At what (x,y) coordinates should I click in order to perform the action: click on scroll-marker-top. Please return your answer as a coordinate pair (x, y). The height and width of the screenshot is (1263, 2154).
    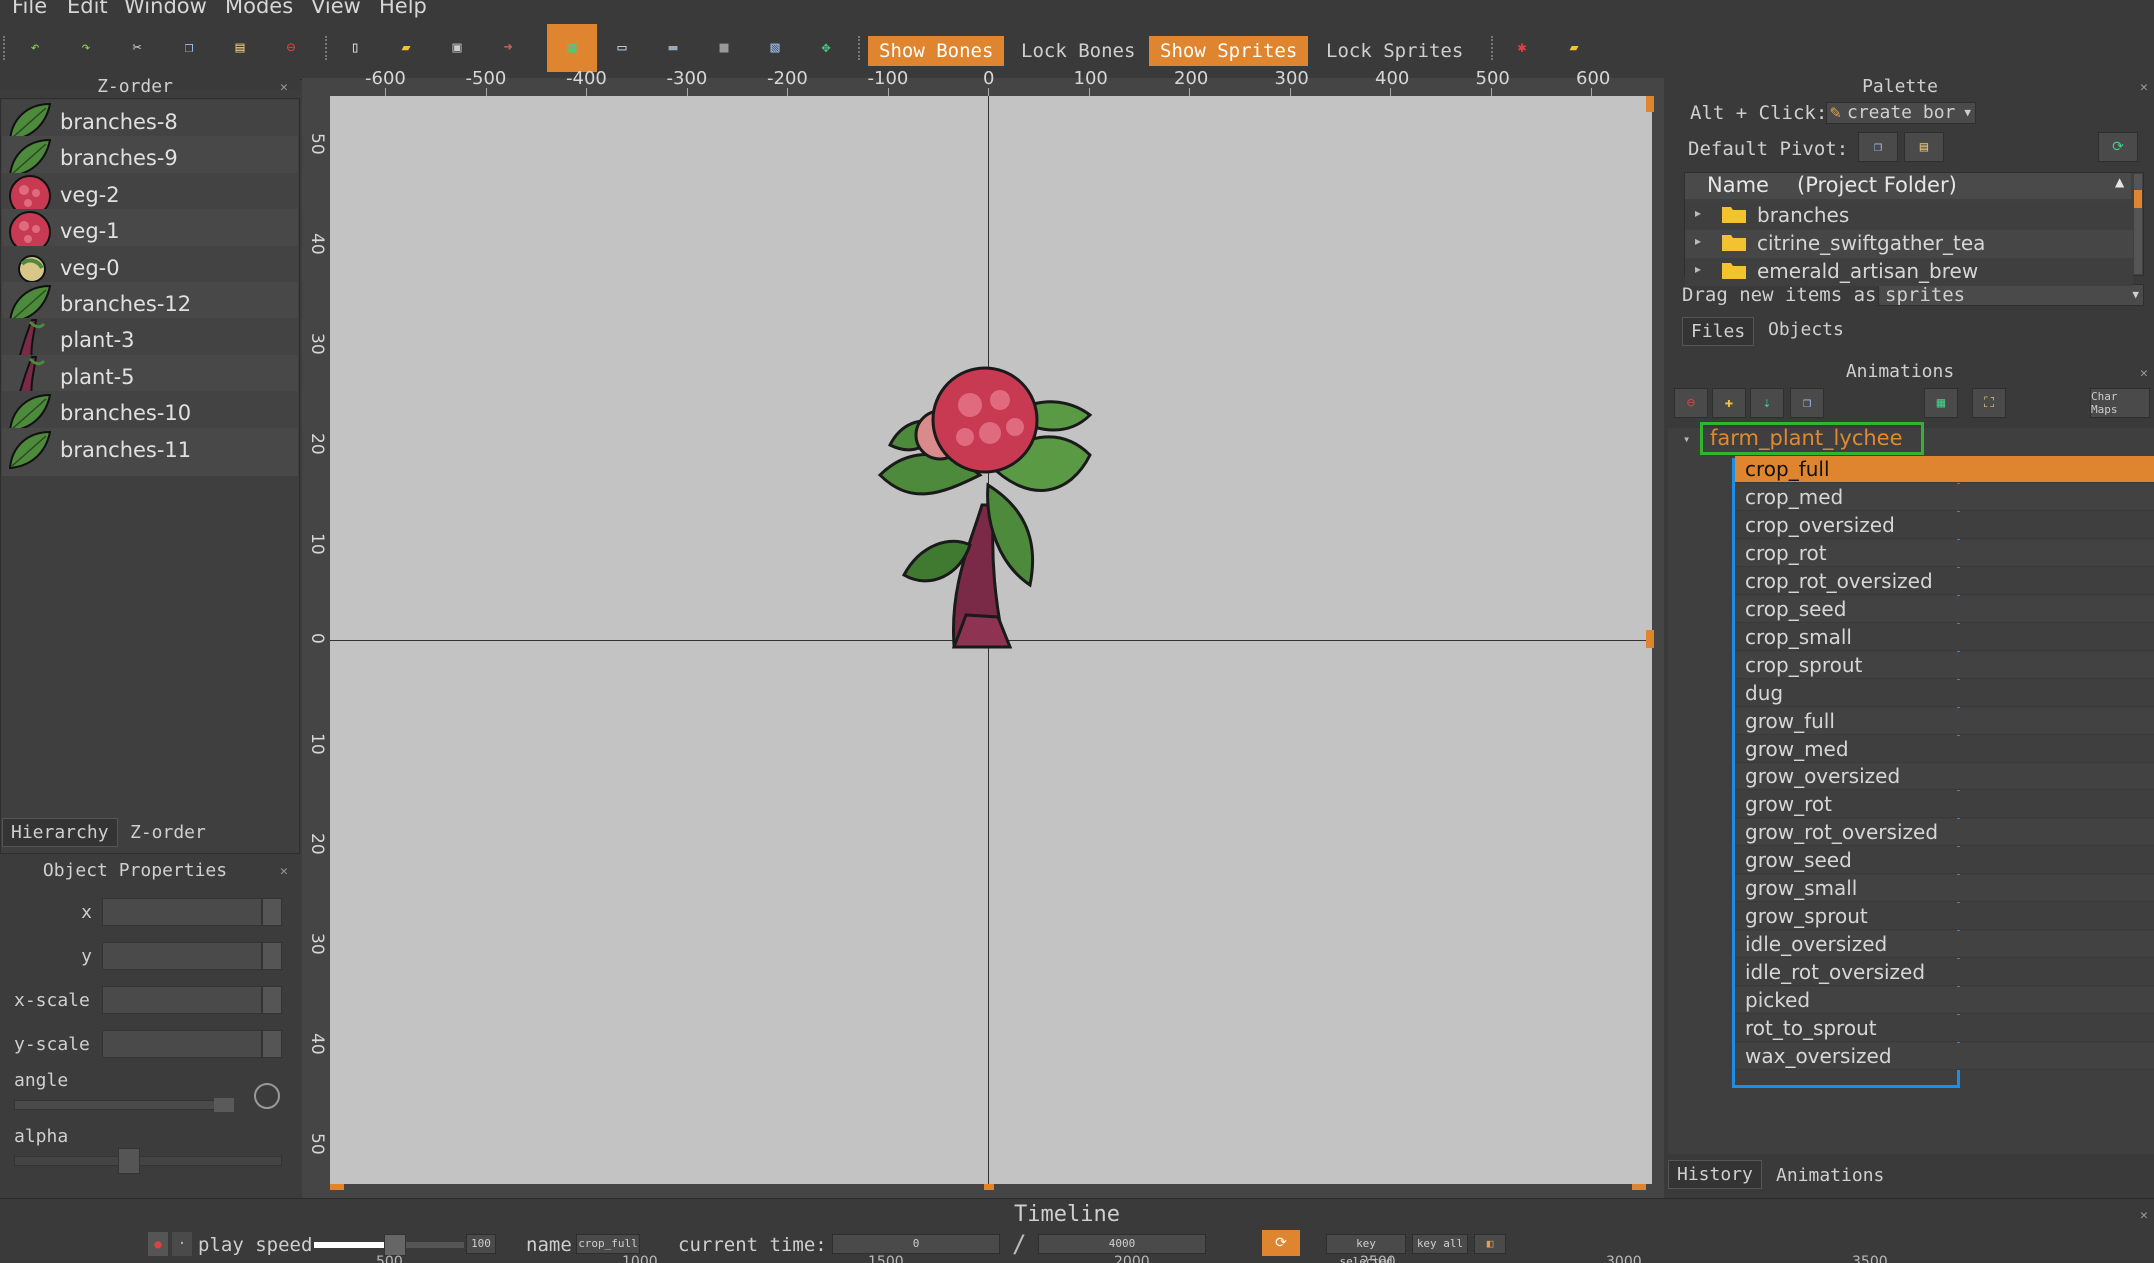
    Looking at the image, I should click on (1650, 104).